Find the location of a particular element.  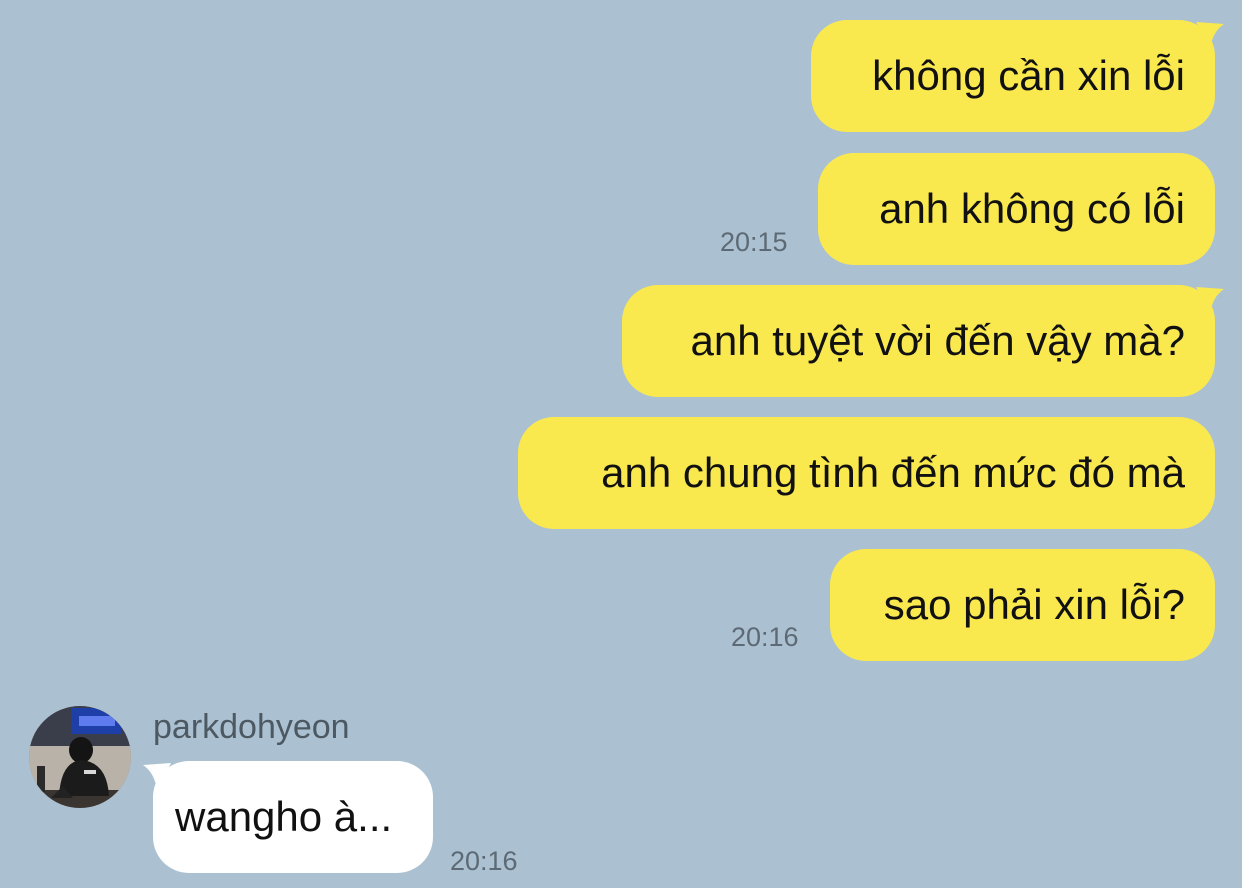

message-text: không cần xin lỗi is located at coordinates (1028, 75).